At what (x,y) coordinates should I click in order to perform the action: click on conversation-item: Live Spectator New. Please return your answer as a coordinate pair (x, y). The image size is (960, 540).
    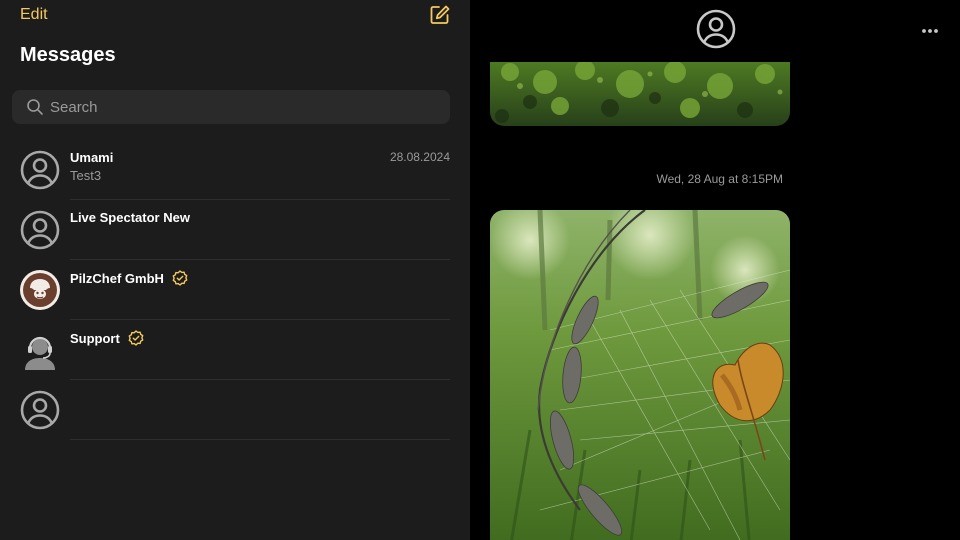
    Looking at the image, I should click on (235, 230).